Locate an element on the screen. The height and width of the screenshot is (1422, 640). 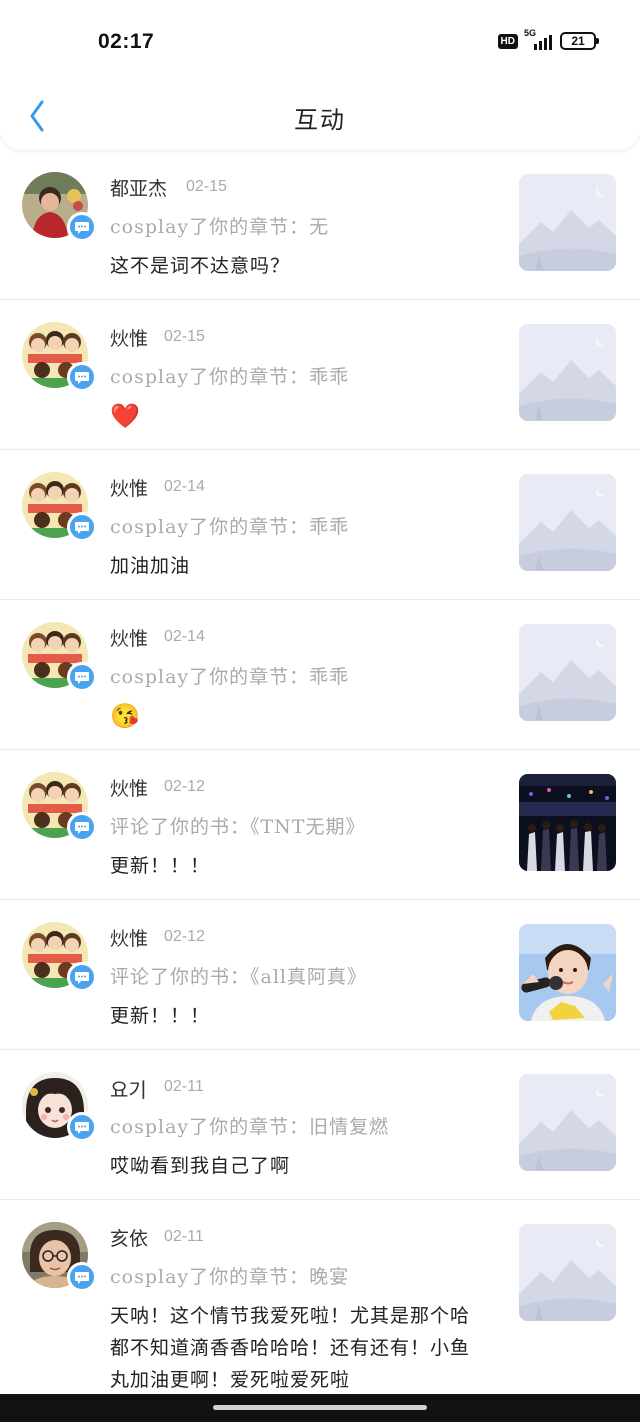
home-indicator-bar is located at coordinates (320, 1408).